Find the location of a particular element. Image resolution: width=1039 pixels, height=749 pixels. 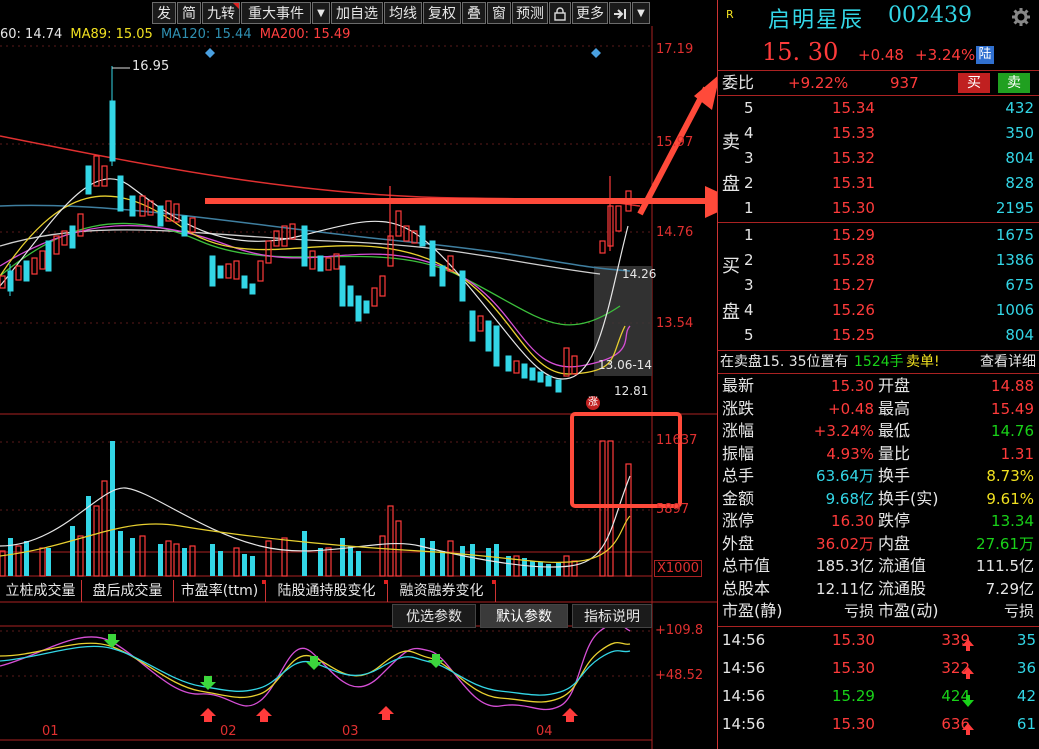

window-button: 窗 is located at coordinates (499, 13).